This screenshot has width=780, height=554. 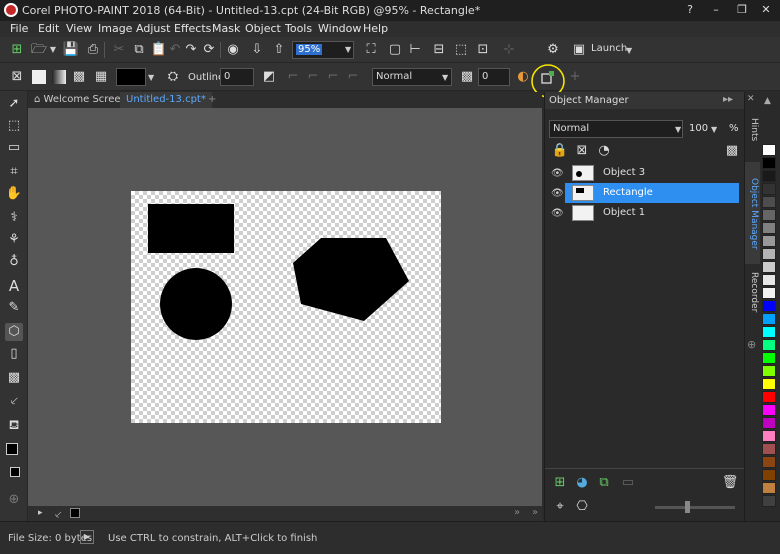 What do you see at coordinates (14, 218) in the screenshot?
I see `eyedropper-tool-icon: ⚕` at bounding box center [14, 218].